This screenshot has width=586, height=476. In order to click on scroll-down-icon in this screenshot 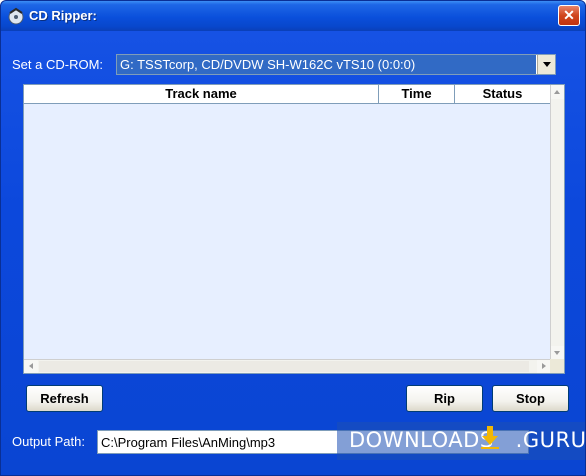, I will do `click(557, 353)`.